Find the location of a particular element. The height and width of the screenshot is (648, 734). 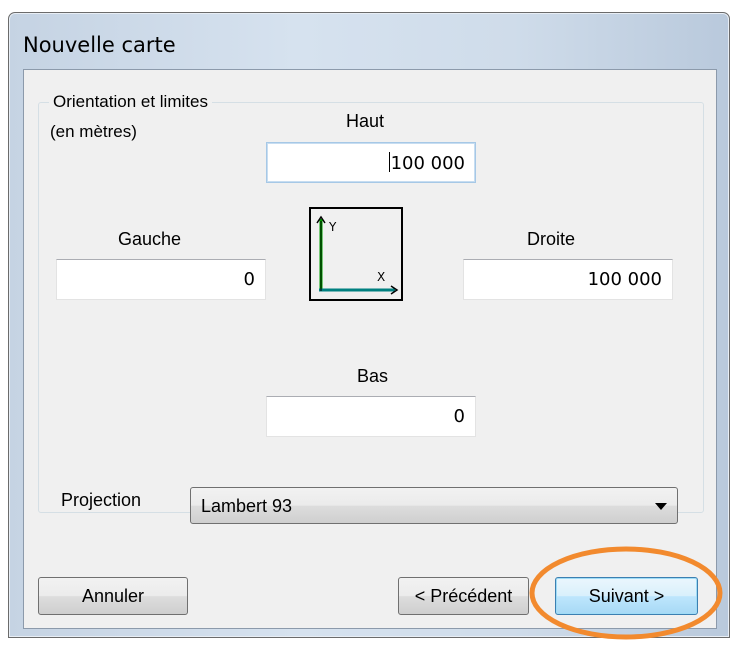

left-label: Gauche is located at coordinates (150, 239).